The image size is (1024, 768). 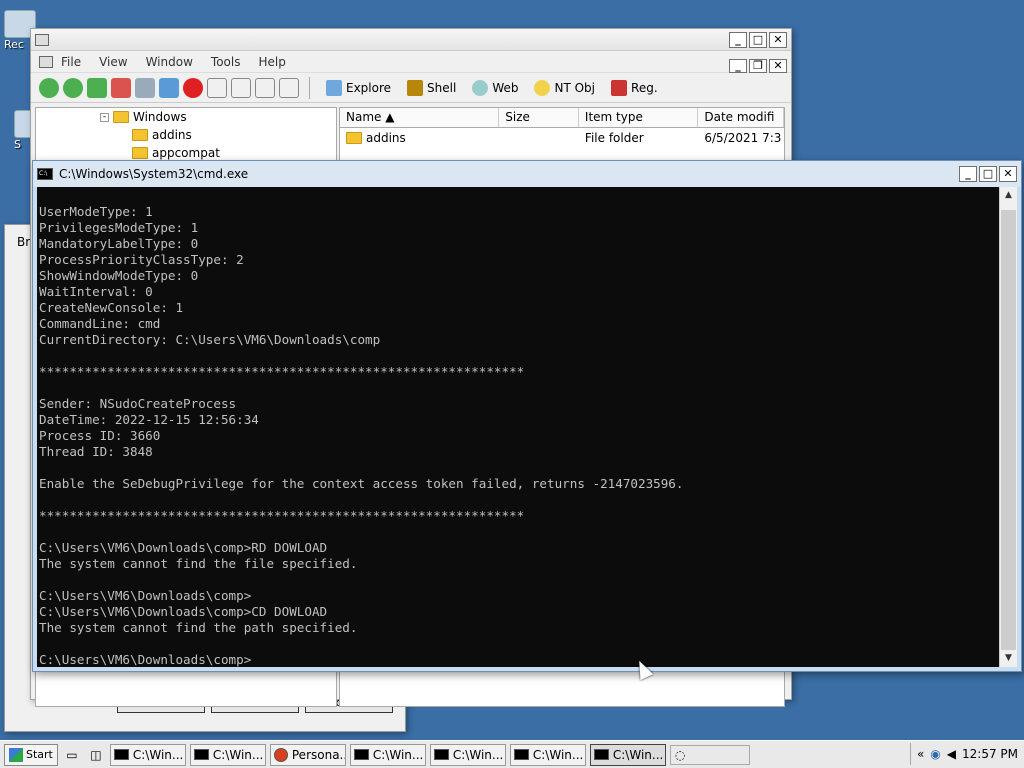 What do you see at coordinates (97, 87) in the screenshot?
I see `up-icon` at bounding box center [97, 87].